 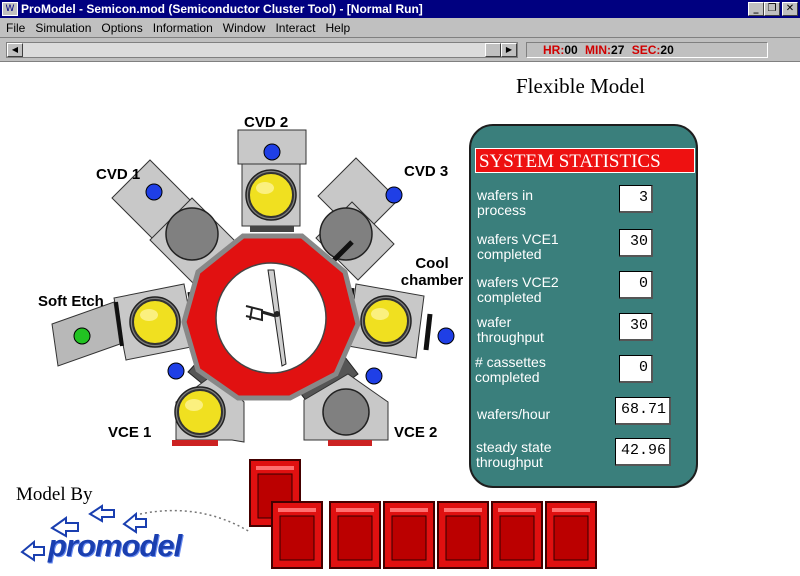 What do you see at coordinates (272, 180) in the screenshot?
I see `cvd2-chamber` at bounding box center [272, 180].